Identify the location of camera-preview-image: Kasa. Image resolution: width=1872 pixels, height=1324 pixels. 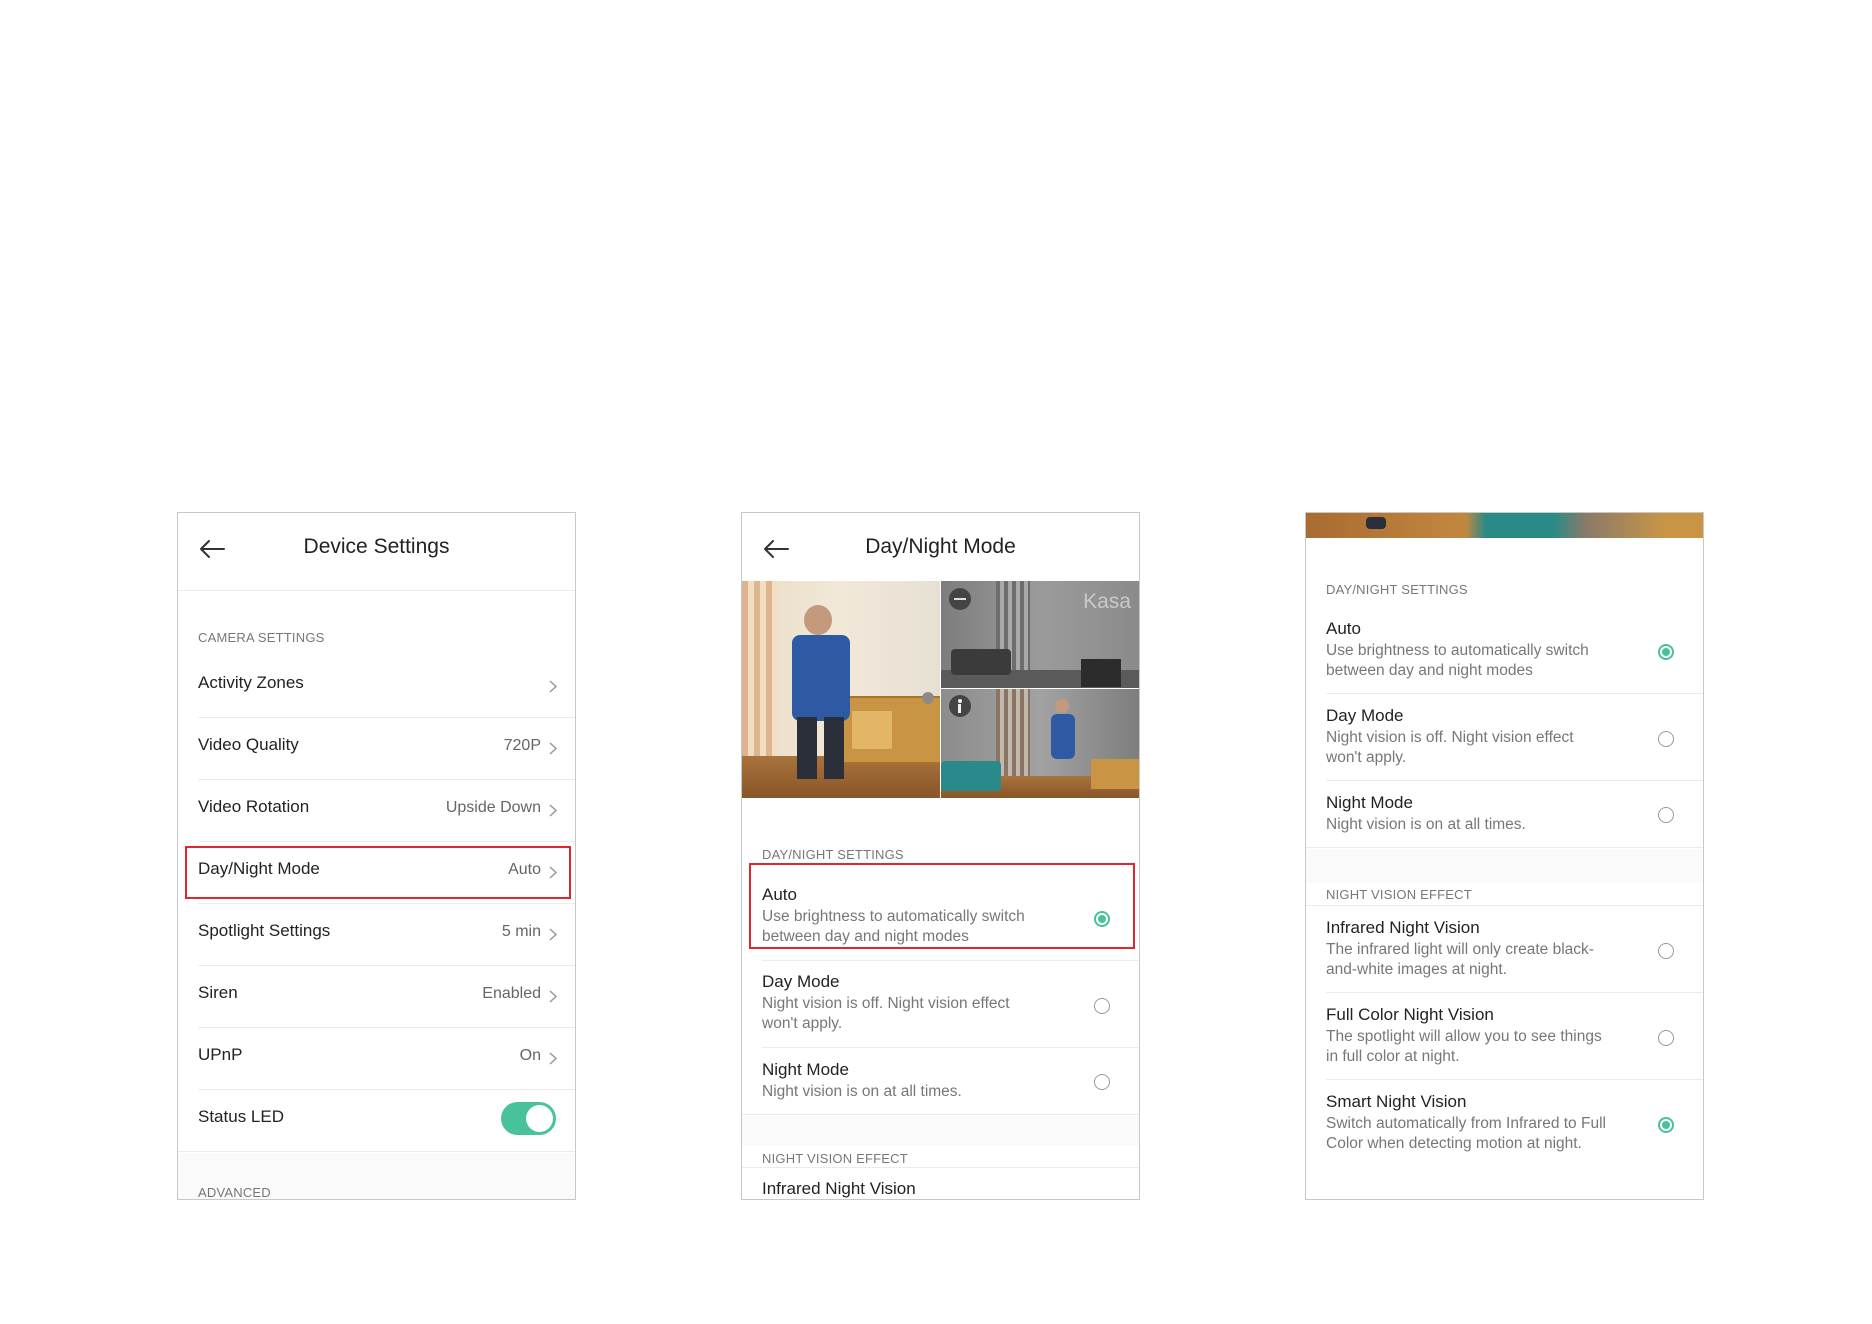
(940, 689).